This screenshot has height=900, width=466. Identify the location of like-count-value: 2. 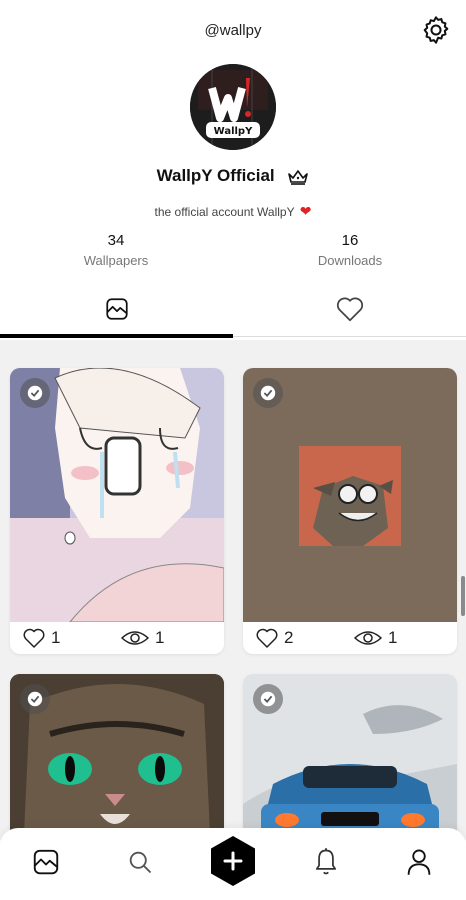
(289, 637).